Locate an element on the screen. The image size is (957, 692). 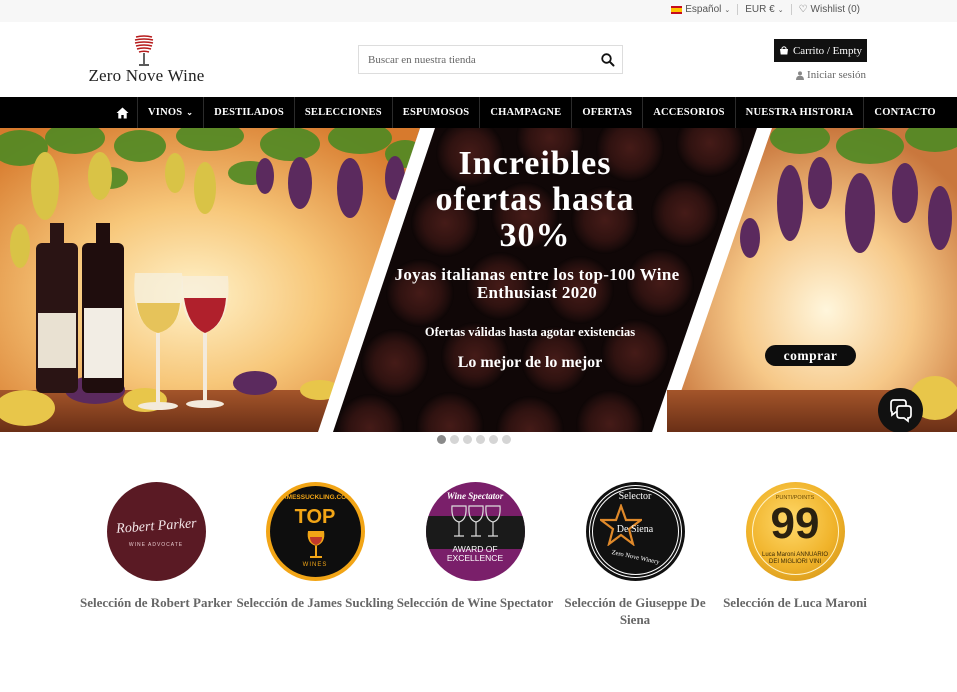
chat-icon is located at coordinates (900, 410).